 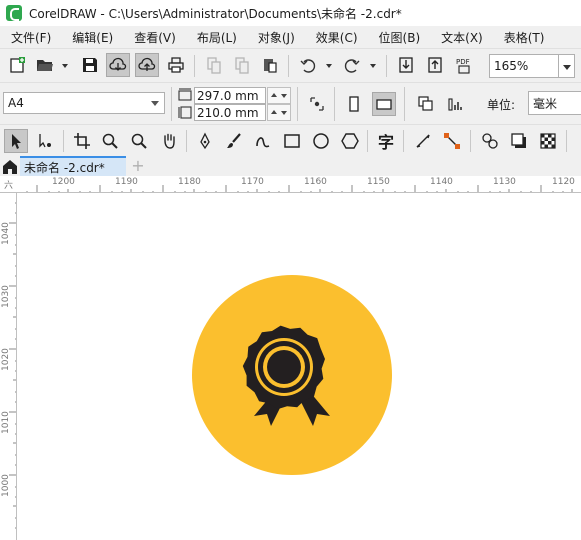 What do you see at coordinates (373, 66) in the screenshot?
I see `redo-dropdown-caret` at bounding box center [373, 66].